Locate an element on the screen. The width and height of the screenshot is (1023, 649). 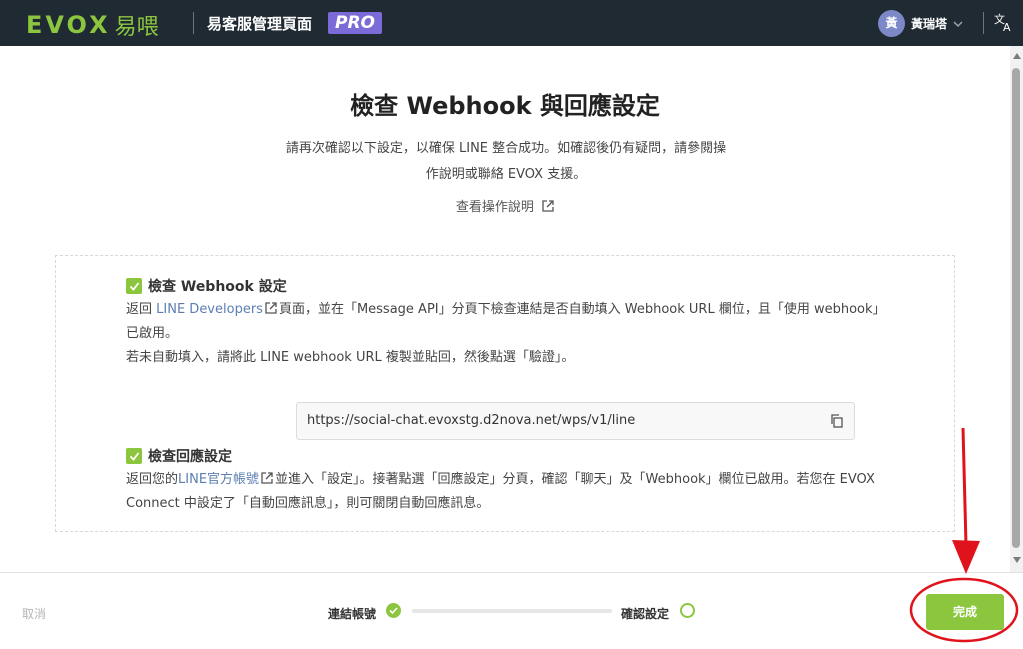
webhook-text-prefix: 返回 is located at coordinates (139, 309).